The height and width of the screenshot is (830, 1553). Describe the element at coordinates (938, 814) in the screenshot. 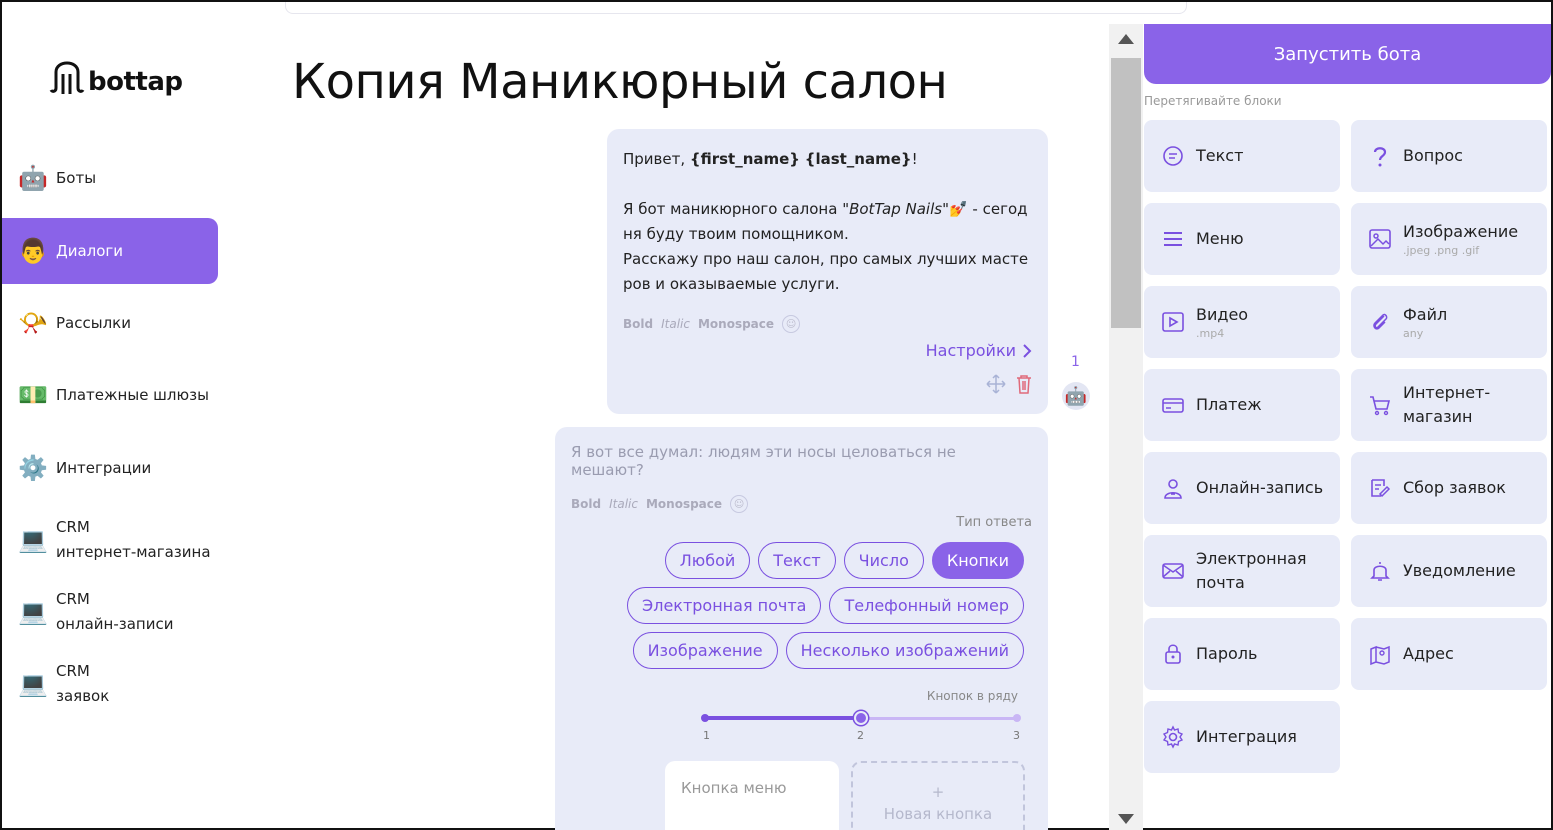

I see `new-button-label: Новая кнопка` at that location.